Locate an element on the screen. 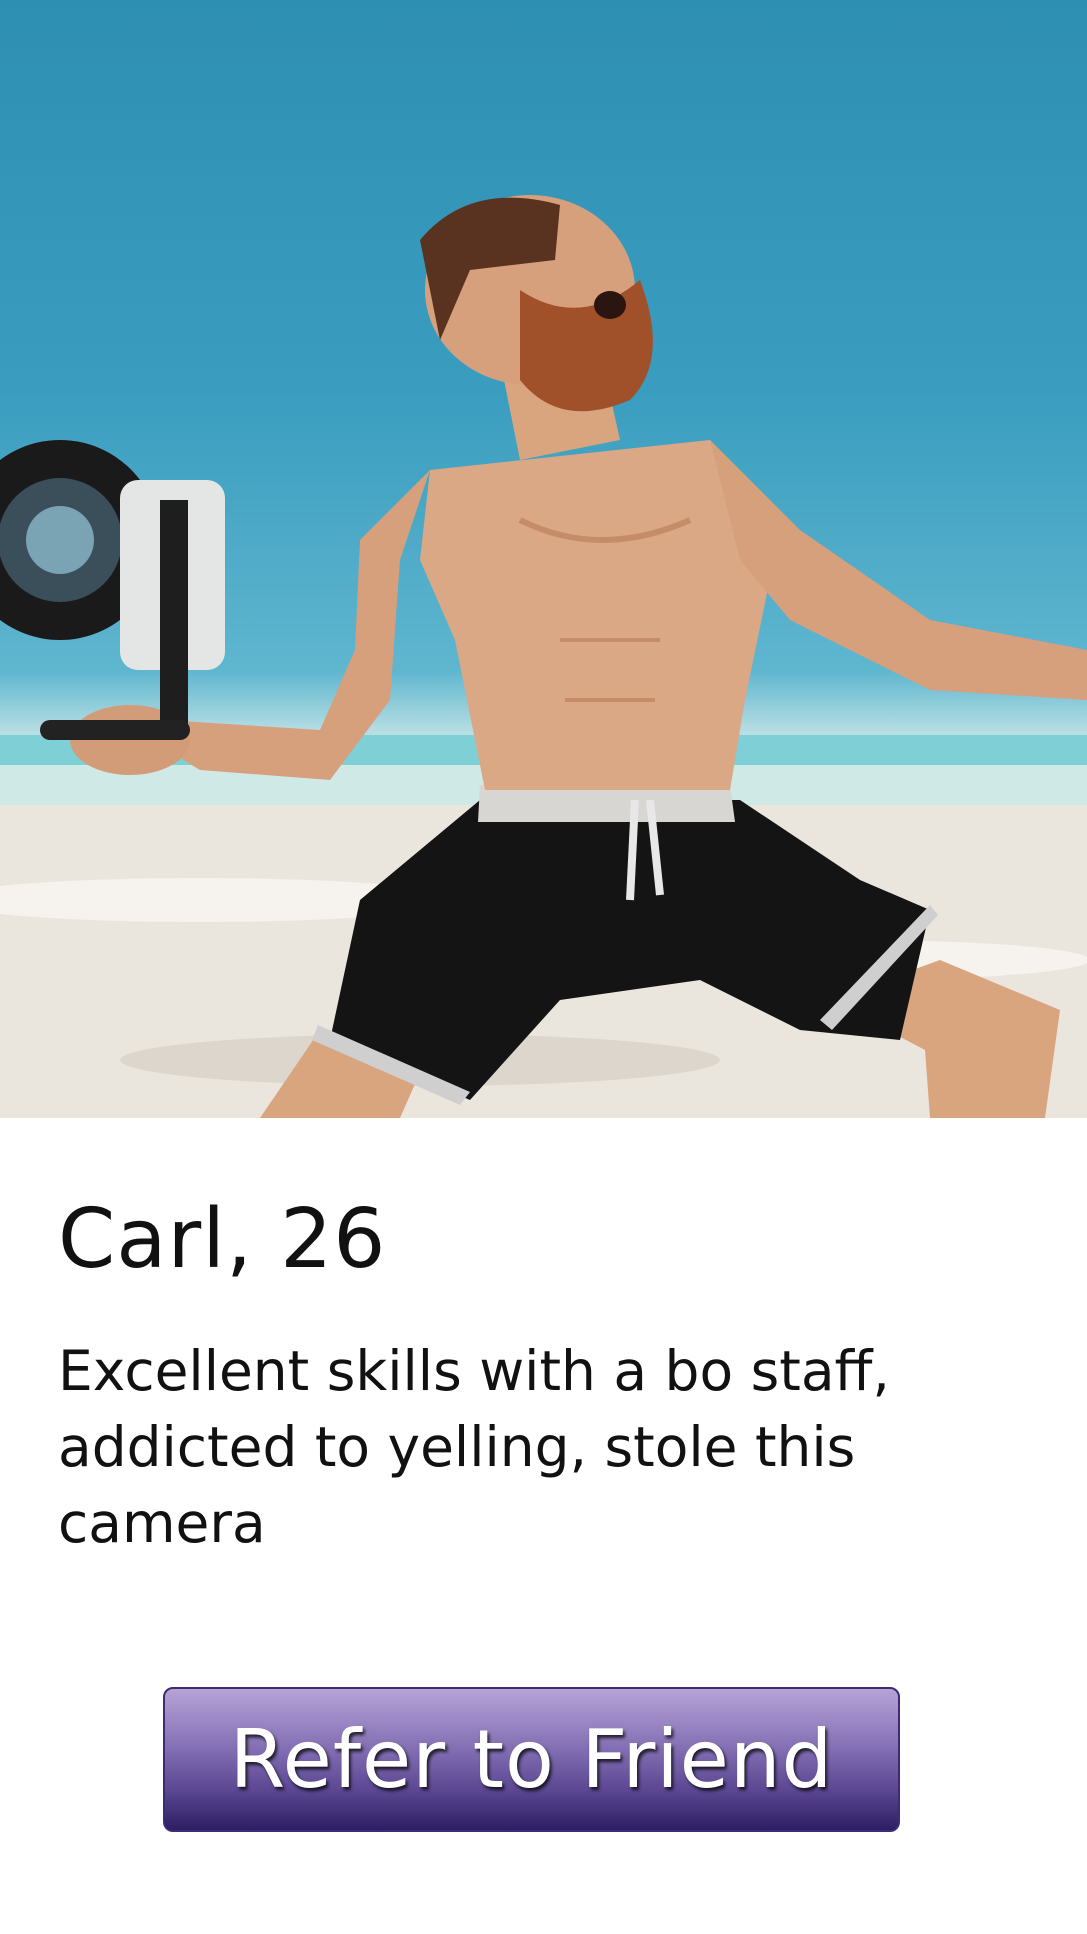 Image resolution: width=1087 pixels, height=1934 pixels. refer-button-label: Refer to Friend is located at coordinates (531, 1759).